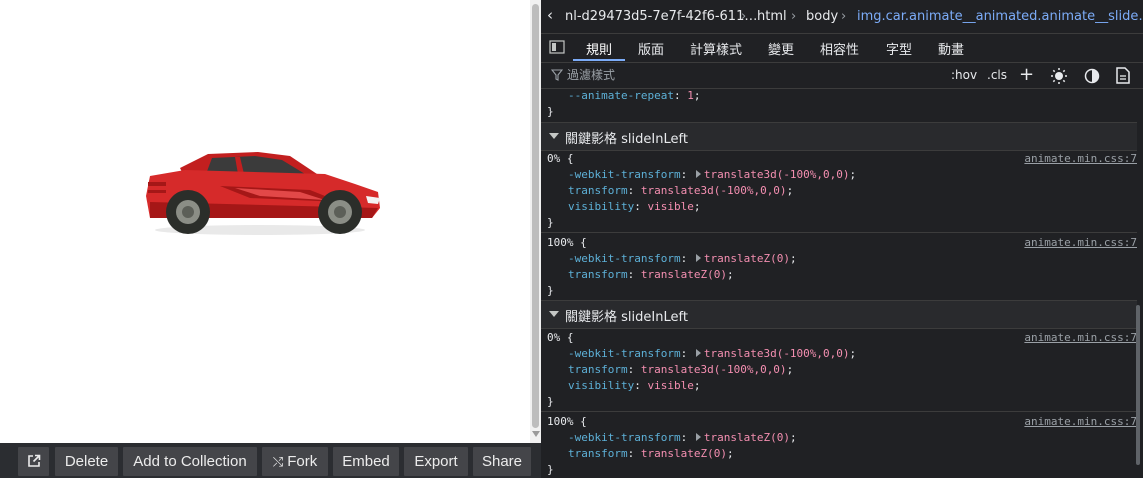 This screenshot has height=478, width=1143. Describe the element at coordinates (997, 75) in the screenshot. I see `class-toggle: .cls` at that location.